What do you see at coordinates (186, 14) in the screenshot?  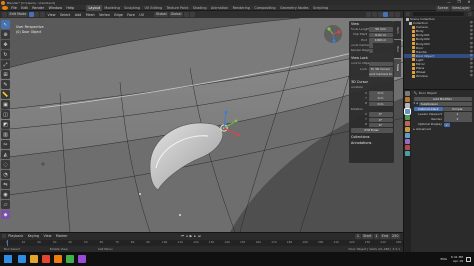 I see `snap-icon` at bounding box center [186, 14].